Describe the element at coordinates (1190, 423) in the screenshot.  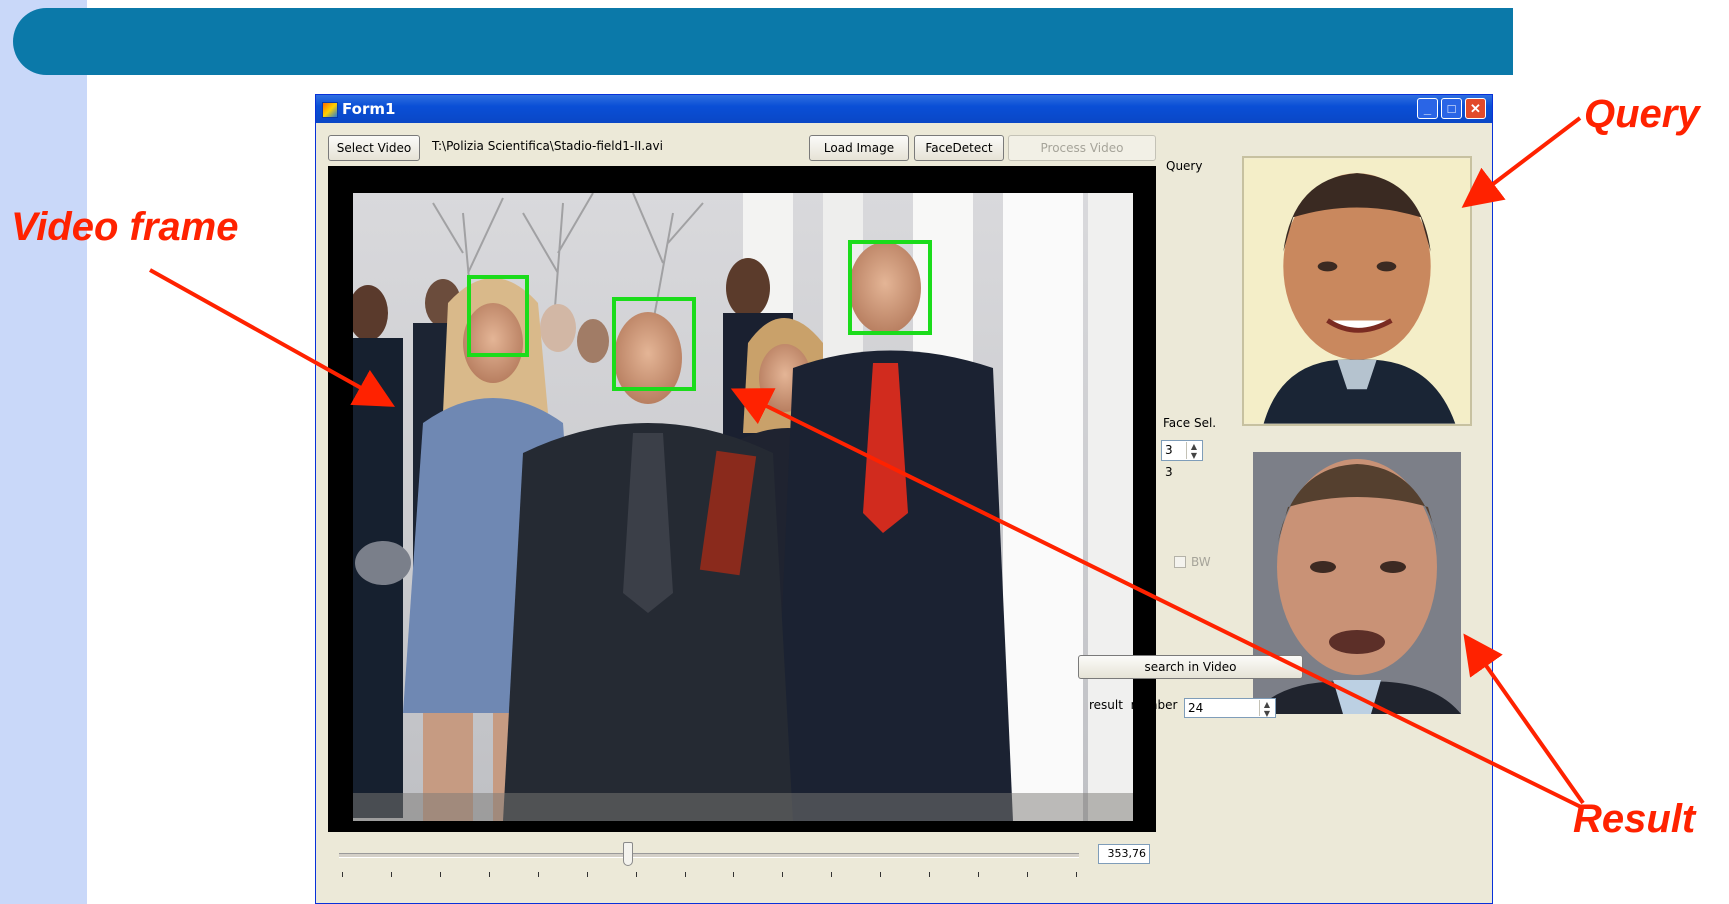
I see `face-sel-label: Face Sel.` at that location.